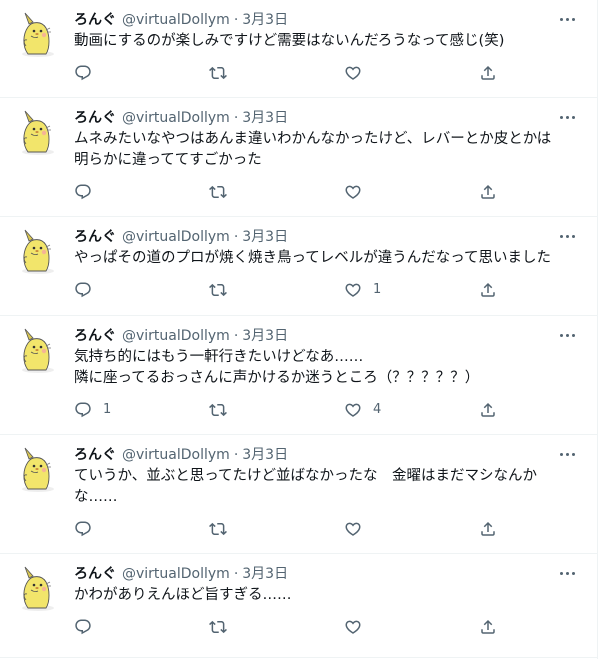  I want to click on like-button: 4, so click(411, 410).